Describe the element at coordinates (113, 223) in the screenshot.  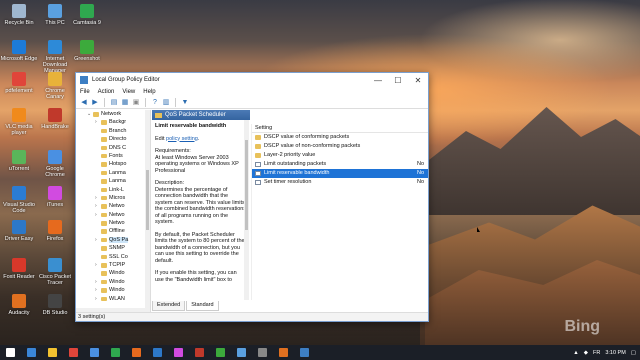
I see `tree-item: Netwo` at that location.